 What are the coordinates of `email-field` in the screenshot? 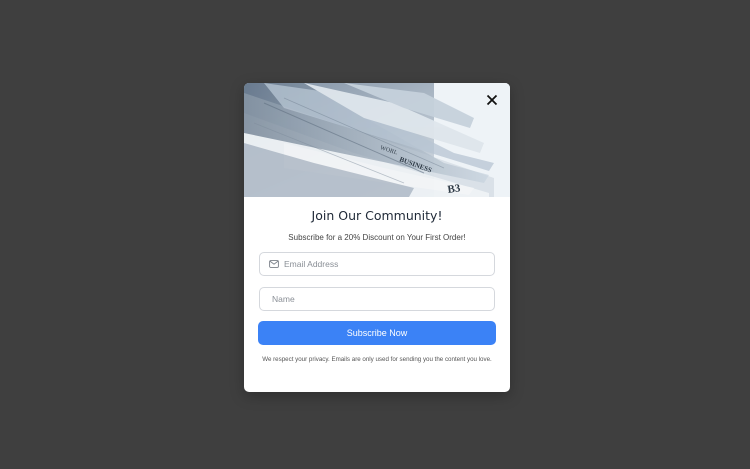 It's located at (377, 264).